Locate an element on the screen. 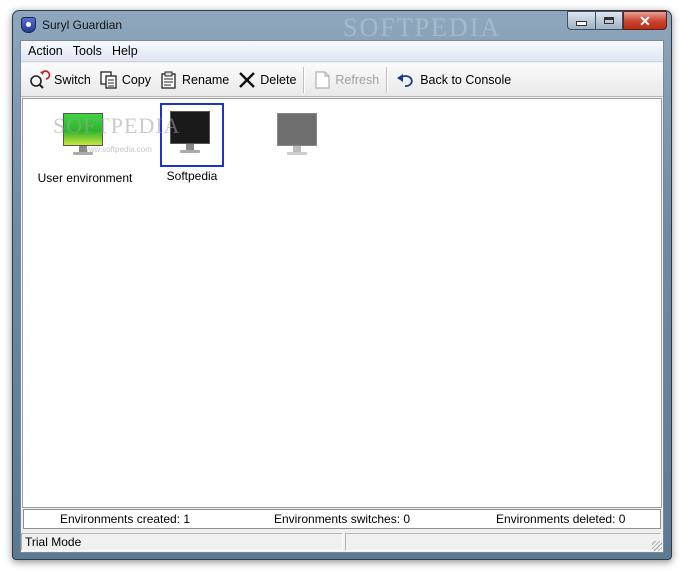  delete-button: Delete is located at coordinates (266, 80).